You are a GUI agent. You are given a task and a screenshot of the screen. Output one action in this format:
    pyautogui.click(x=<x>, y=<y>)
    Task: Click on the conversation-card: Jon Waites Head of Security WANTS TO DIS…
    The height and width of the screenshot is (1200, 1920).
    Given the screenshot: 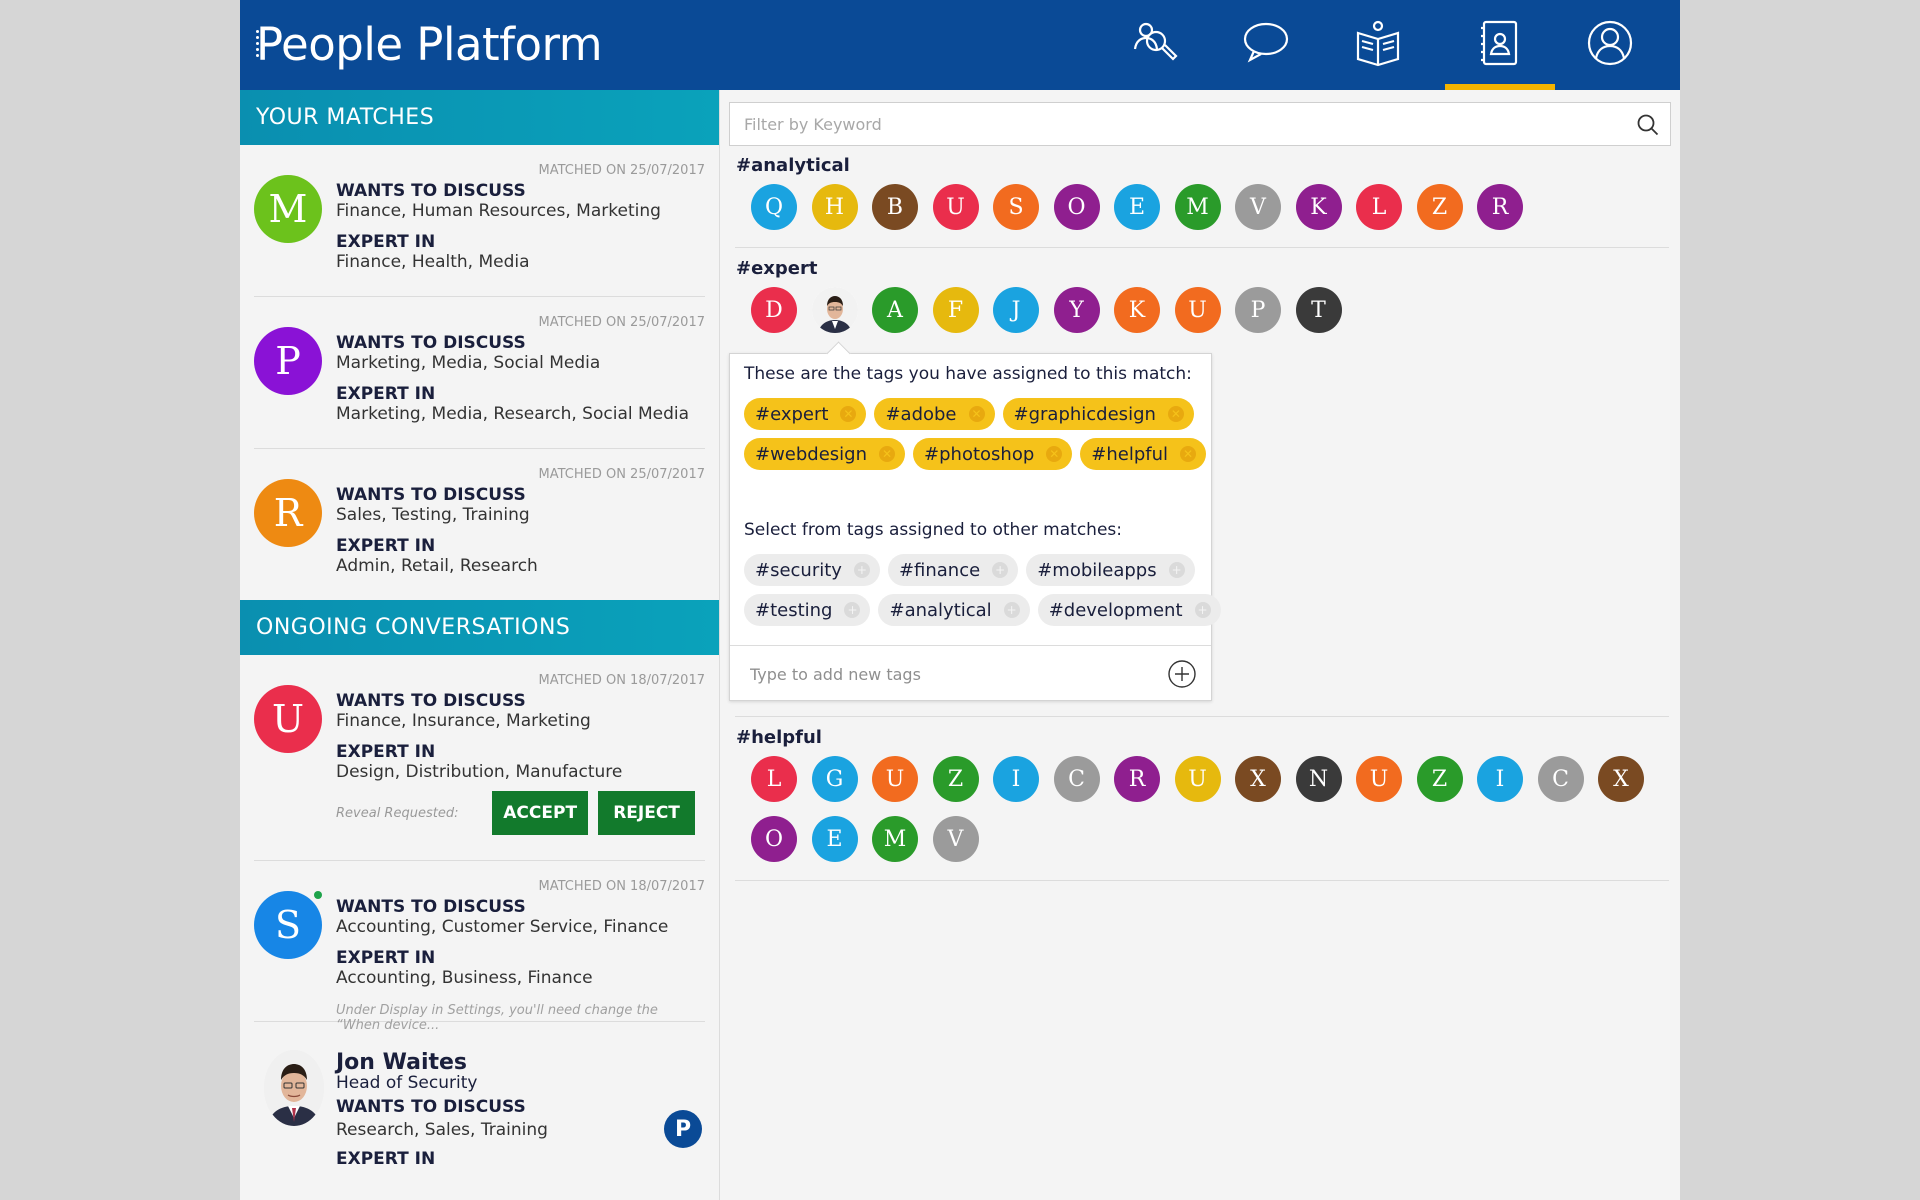 What is the action you would take?
    pyautogui.click(x=479, y=1097)
    